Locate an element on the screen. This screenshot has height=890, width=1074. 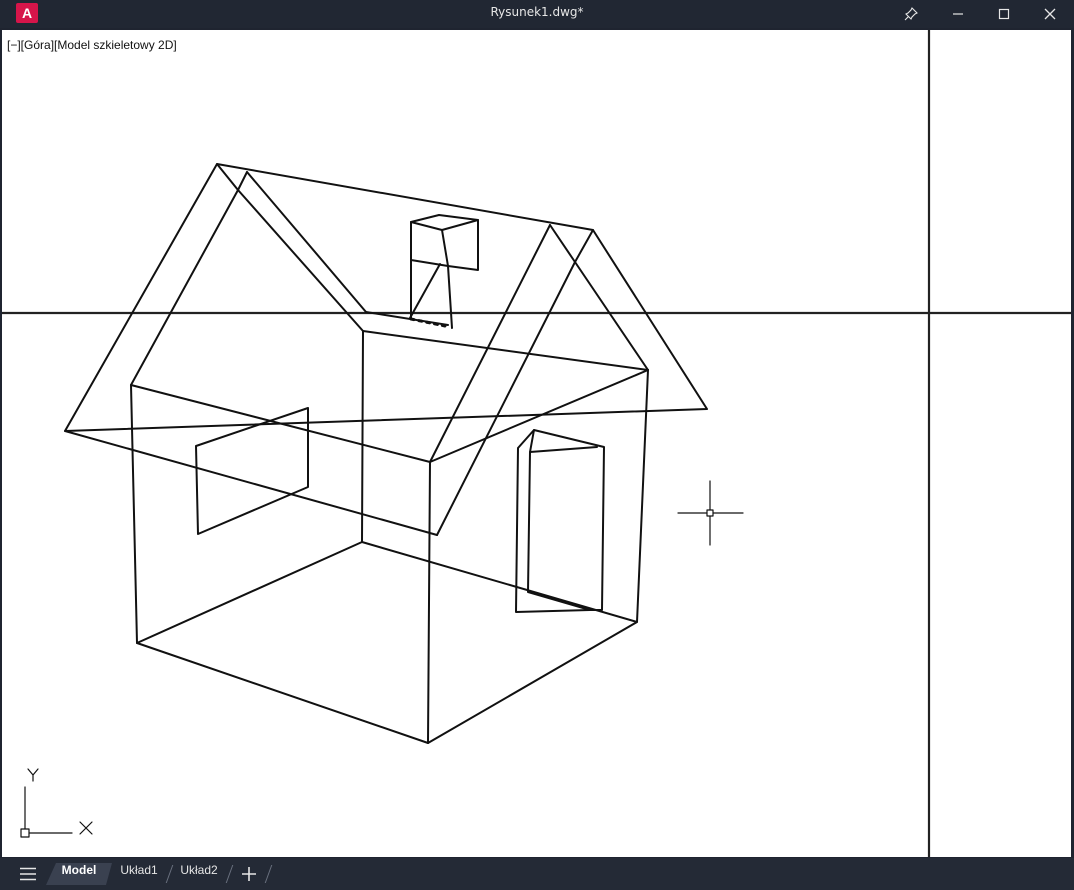
eave-low-line is located at coordinates (251, 483).